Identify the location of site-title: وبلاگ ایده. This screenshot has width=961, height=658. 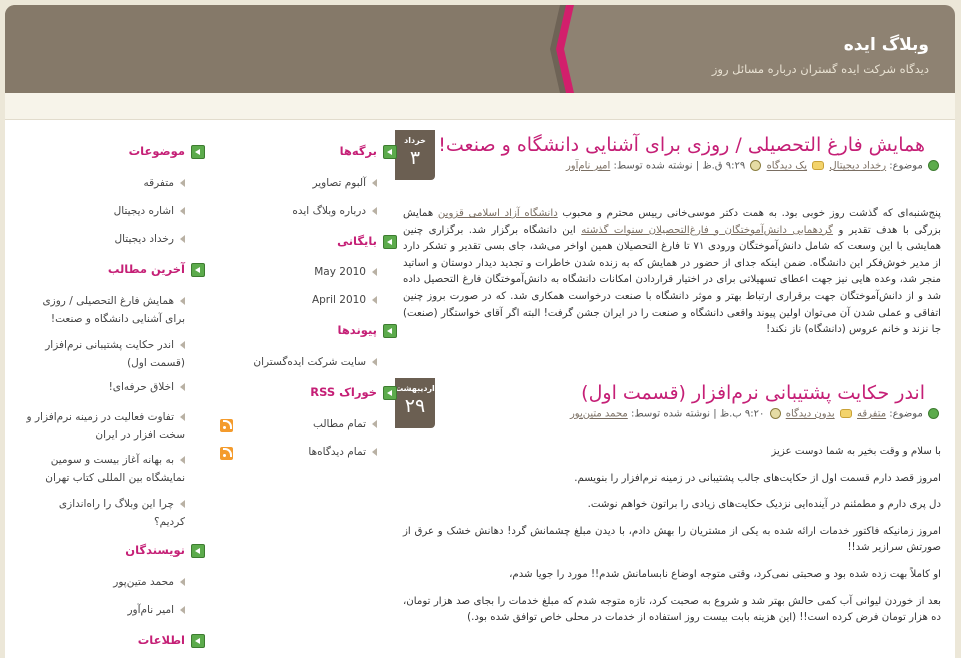
(886, 45).